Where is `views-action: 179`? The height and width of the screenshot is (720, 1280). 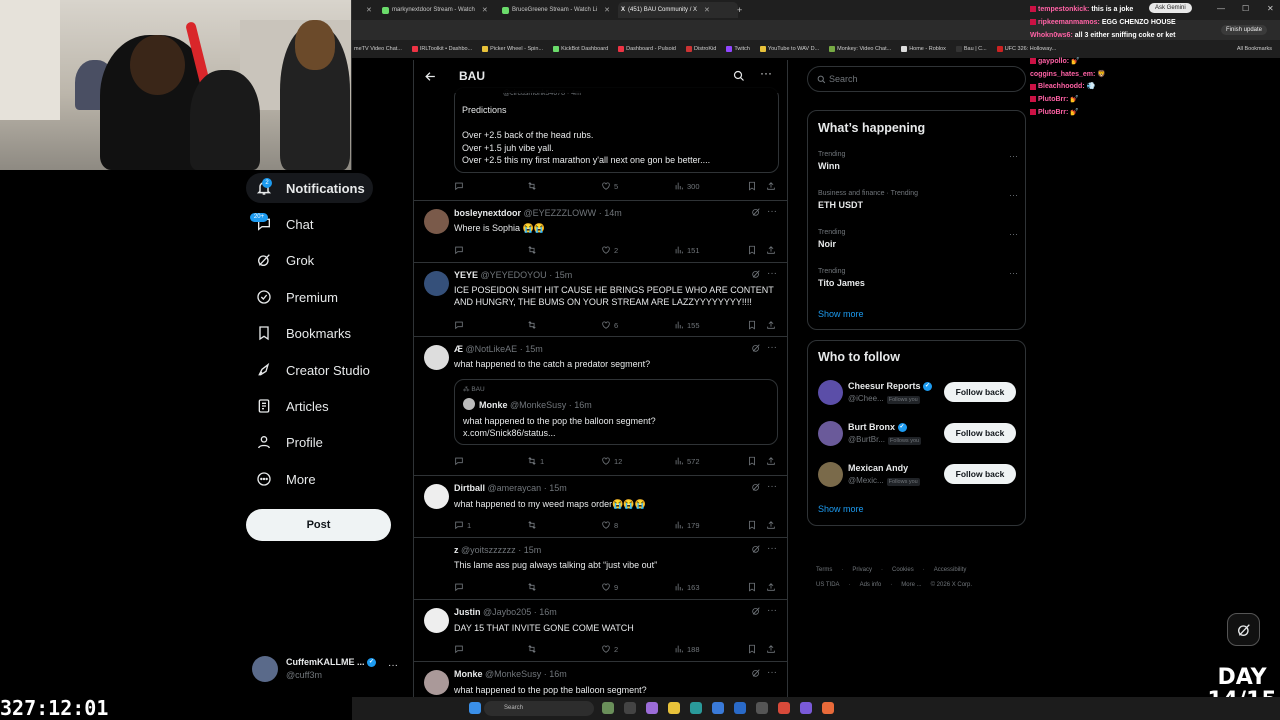
views-action: 179 is located at coordinates (687, 525).